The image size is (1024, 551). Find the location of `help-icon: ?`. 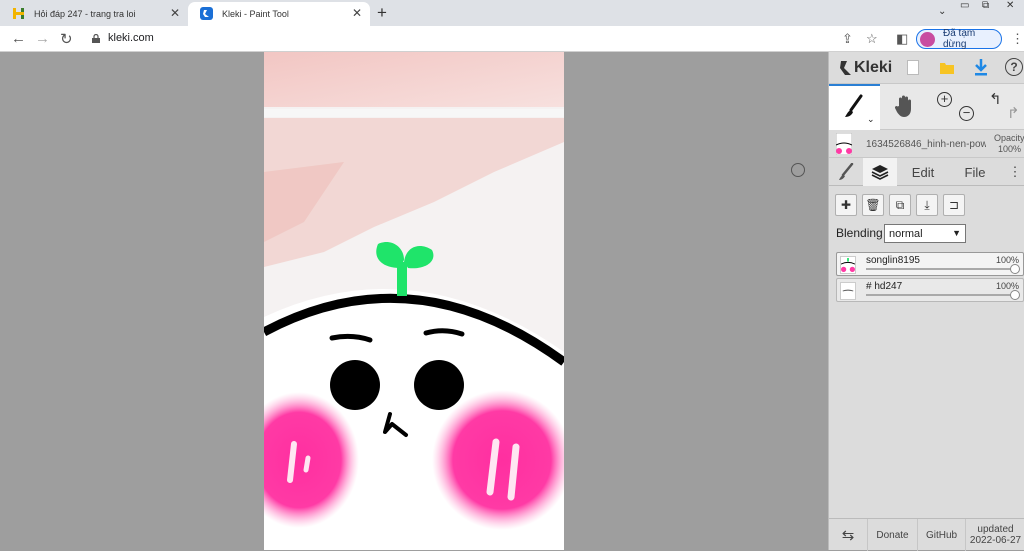

help-icon: ? is located at coordinates (1014, 67).